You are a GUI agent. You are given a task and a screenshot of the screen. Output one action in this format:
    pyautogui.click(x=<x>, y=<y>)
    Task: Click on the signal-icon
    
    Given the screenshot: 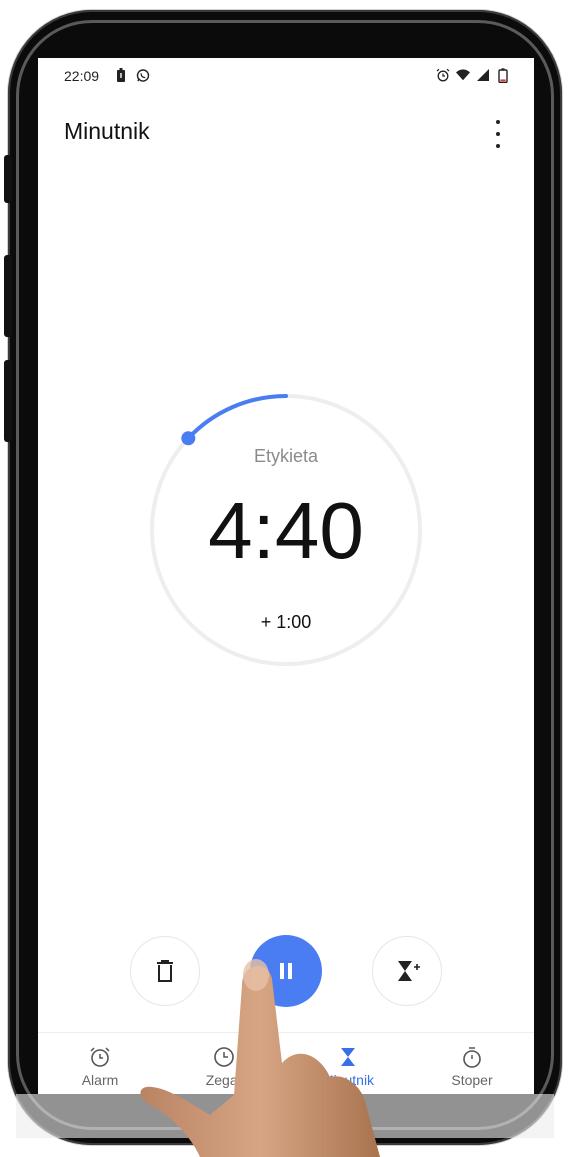 What is the action you would take?
    pyautogui.click(x=483, y=75)
    